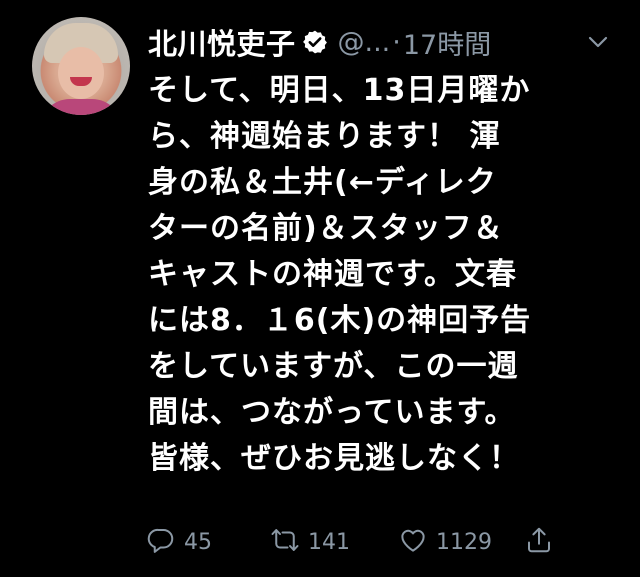 Image resolution: width=640 pixels, height=577 pixels. What do you see at coordinates (447, 42) in the screenshot?
I see `timestamp: 17時間` at bounding box center [447, 42].